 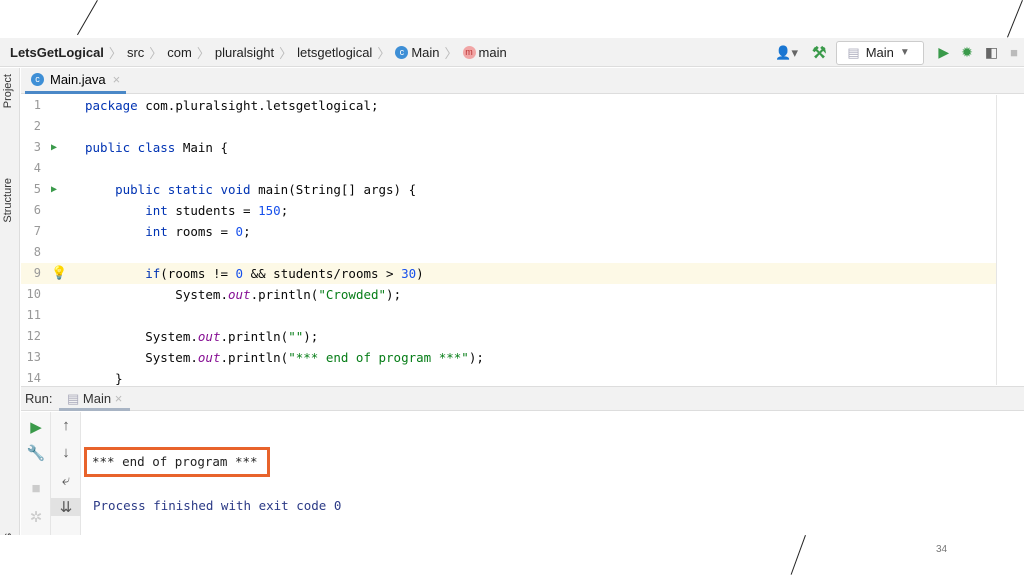 What do you see at coordinates (232, 105) in the screenshot?
I see `code-text: package com.pluralsight.letsgetlogical;` at bounding box center [232, 105].